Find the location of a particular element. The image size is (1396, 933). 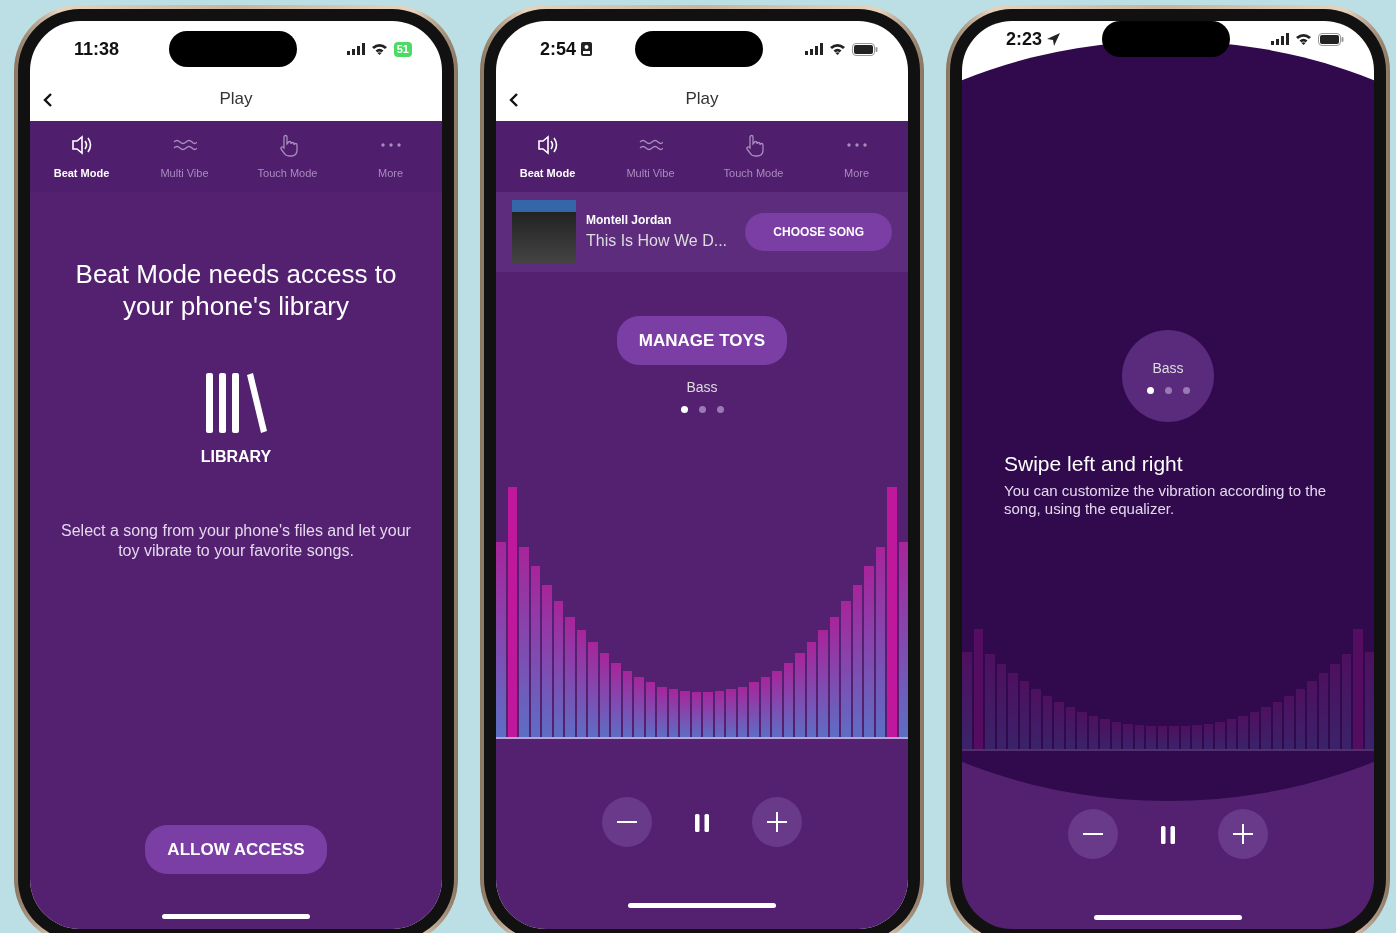

status-time: 2:54 is located at coordinates (558, 49).